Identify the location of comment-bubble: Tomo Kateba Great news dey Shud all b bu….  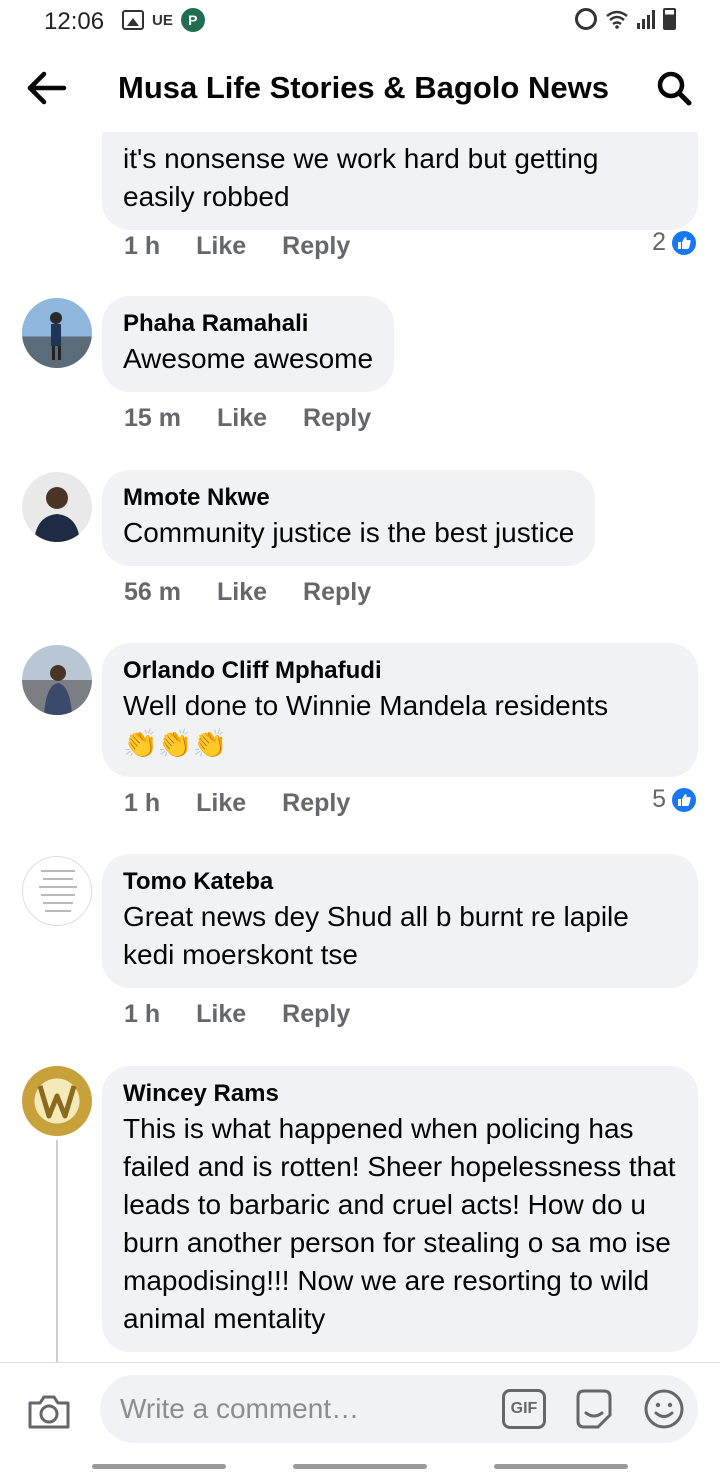
(400, 921).